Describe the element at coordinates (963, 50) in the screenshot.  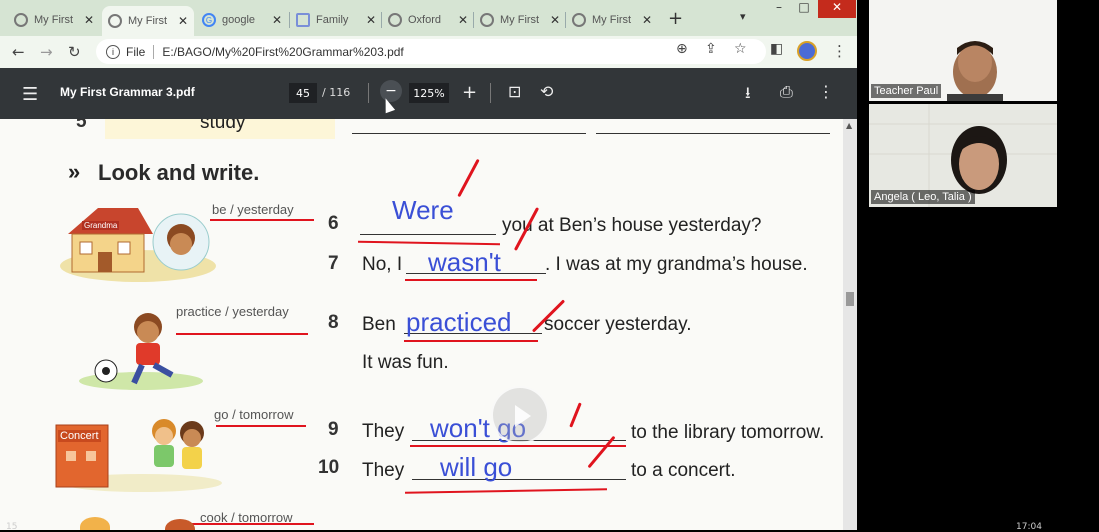
I see `participant-video-teacher: Teacher Paul` at that location.